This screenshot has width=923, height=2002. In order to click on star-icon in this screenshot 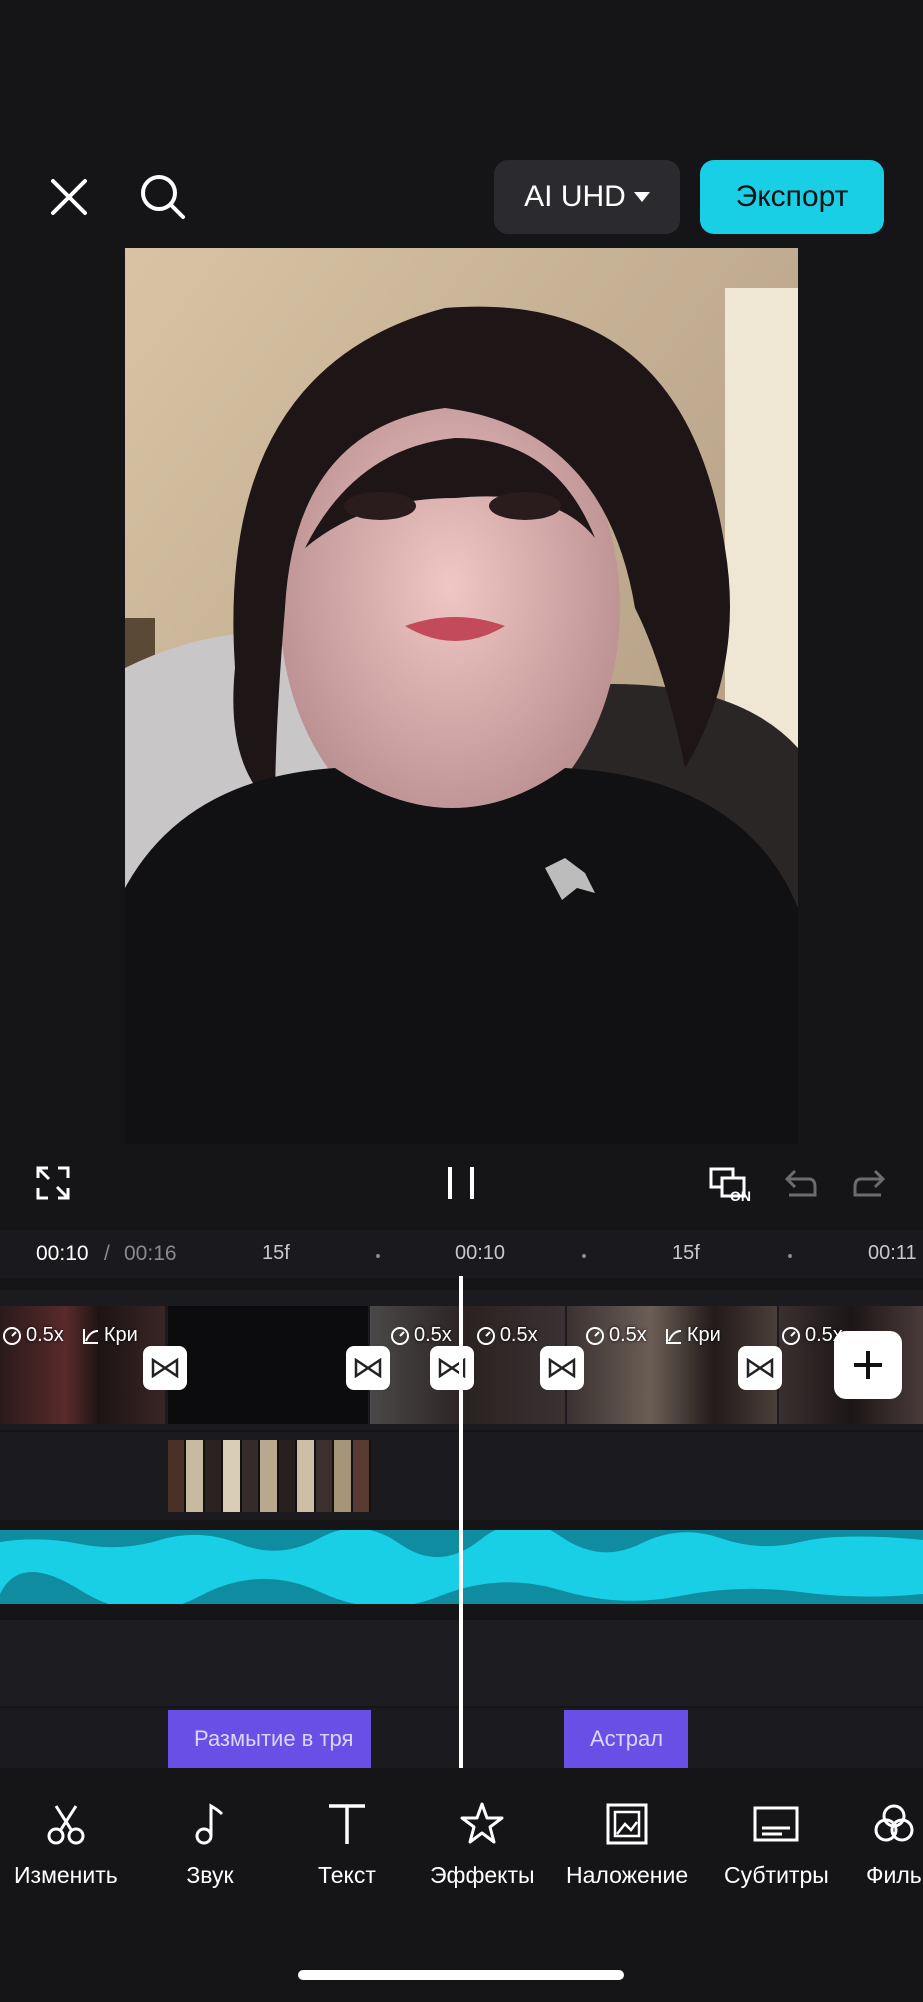, I will do `click(482, 1823)`.